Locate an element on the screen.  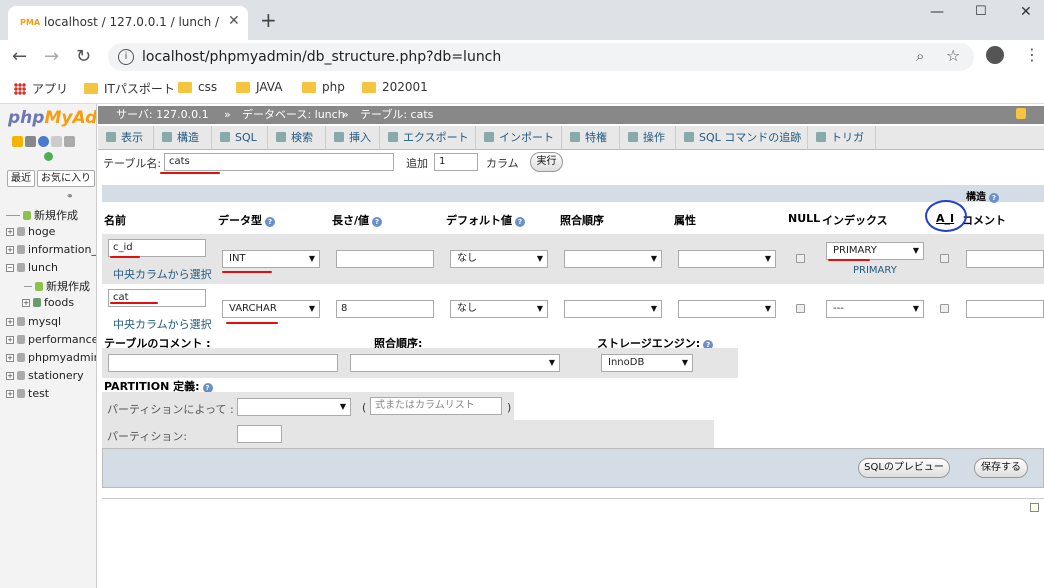
breadcrumb-table: テーブル: cats is located at coordinates (396, 115).